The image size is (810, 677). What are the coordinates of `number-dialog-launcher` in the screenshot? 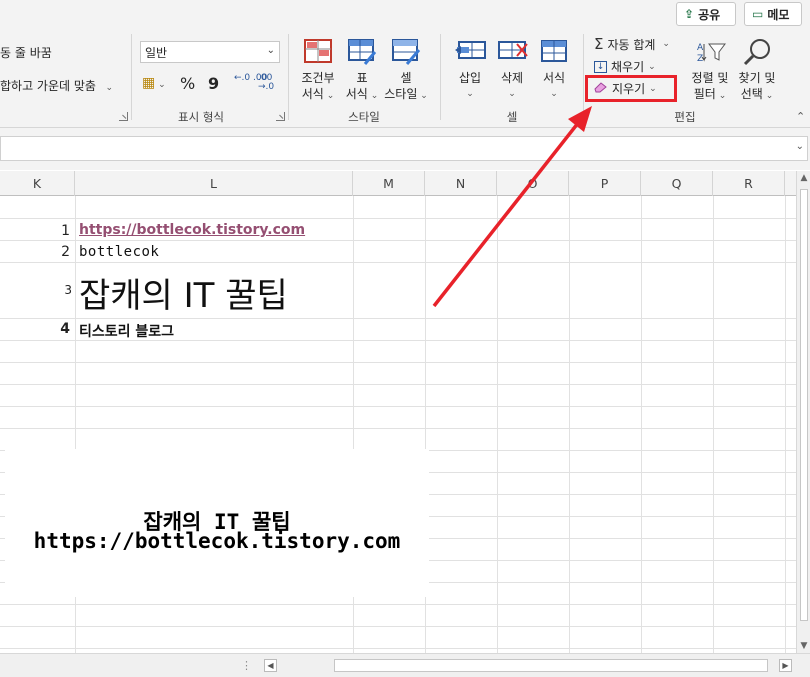 It's located at (280, 116).